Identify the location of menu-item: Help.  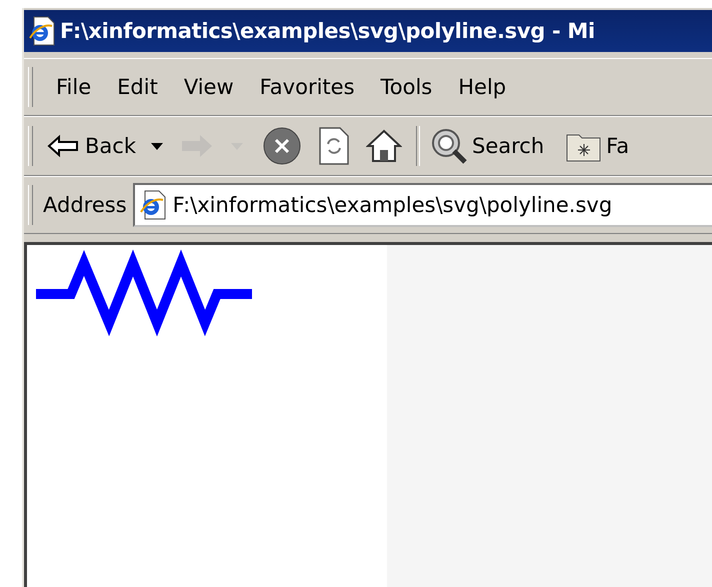
(482, 87).